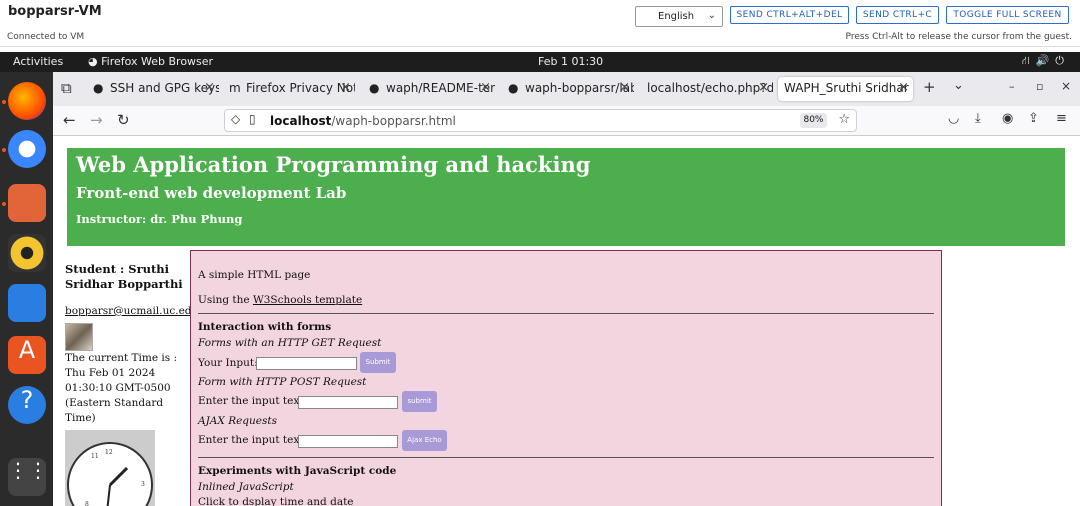 The width and height of the screenshot is (1080, 506). Describe the element at coordinates (929, 87) in the screenshot. I see `new-tab-icon: +` at that location.